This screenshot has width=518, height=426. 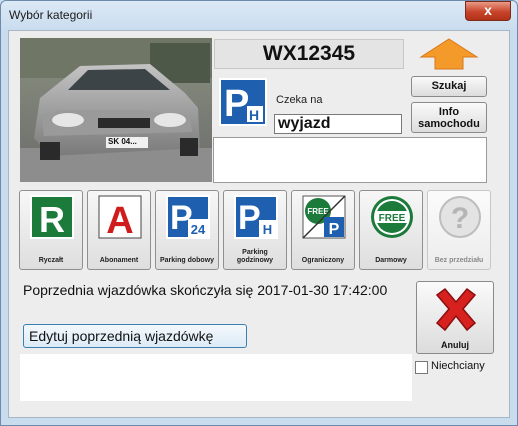 I want to click on category-darmowy-button: FREE Darmowy, so click(x=391, y=230).